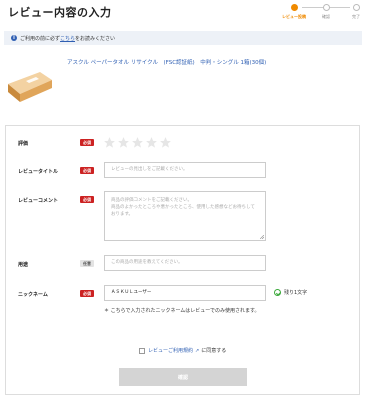 This screenshot has width=367, height=404. I want to click on rating-stars, so click(137, 142).